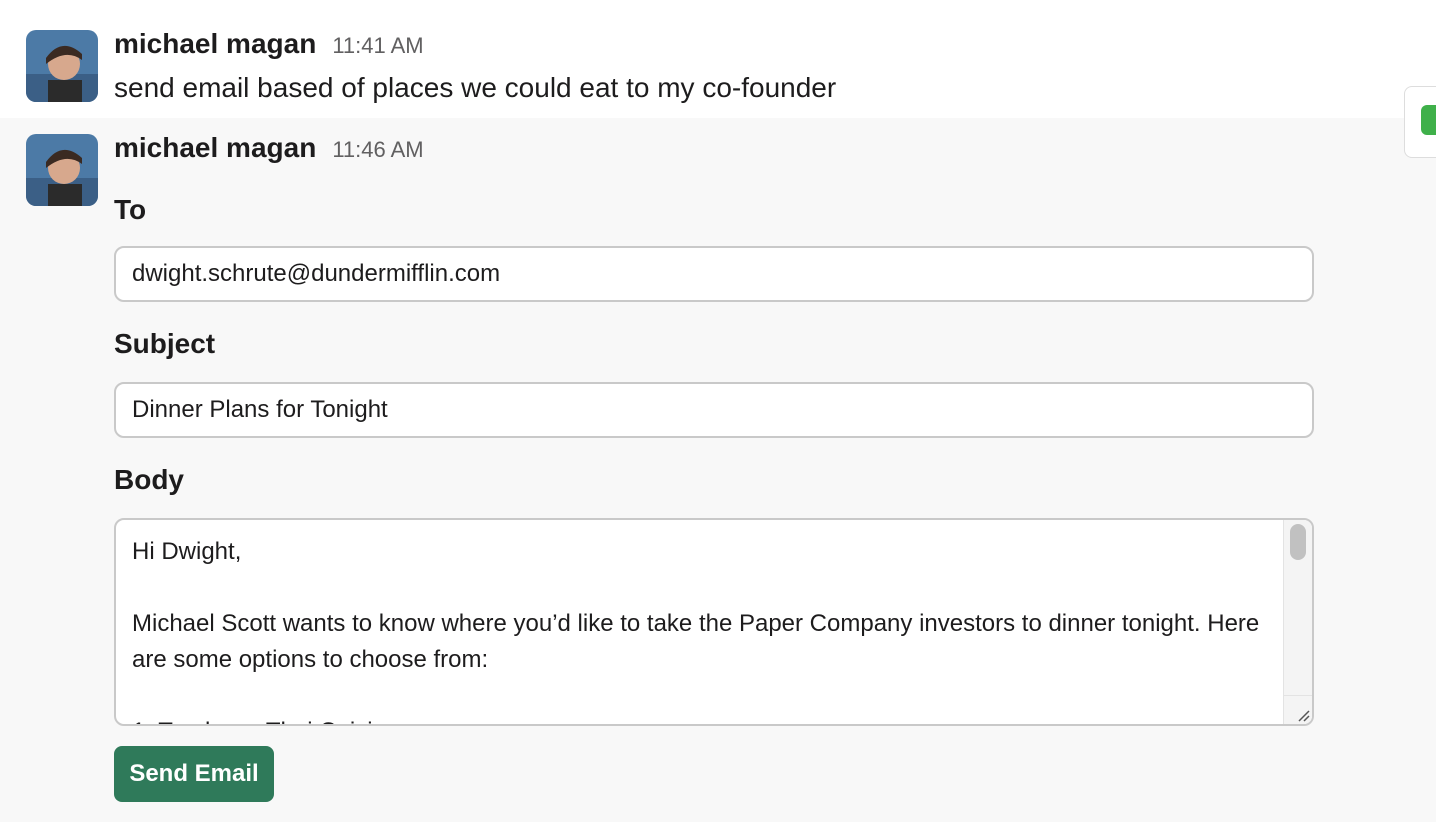 This screenshot has height=822, width=1436. Describe the element at coordinates (130, 209) in the screenshot. I see `to-label: To` at that location.